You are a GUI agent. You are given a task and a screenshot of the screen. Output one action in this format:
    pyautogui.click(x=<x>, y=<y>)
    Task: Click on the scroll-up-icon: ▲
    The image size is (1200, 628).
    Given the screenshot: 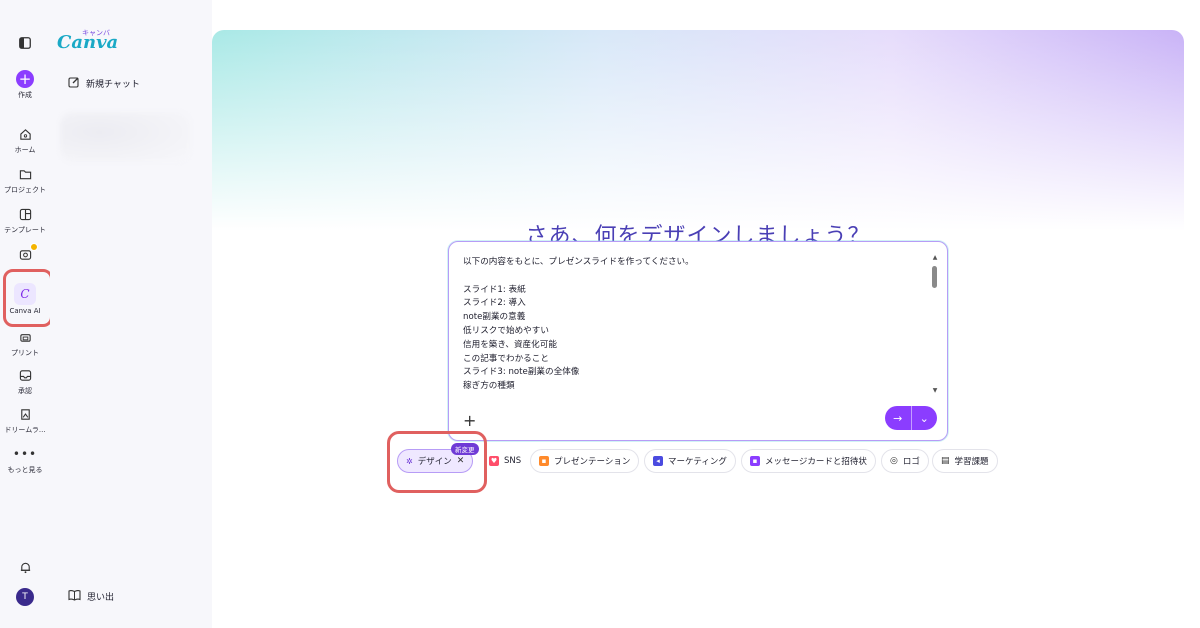 What is the action you would take?
    pyautogui.click(x=935, y=257)
    